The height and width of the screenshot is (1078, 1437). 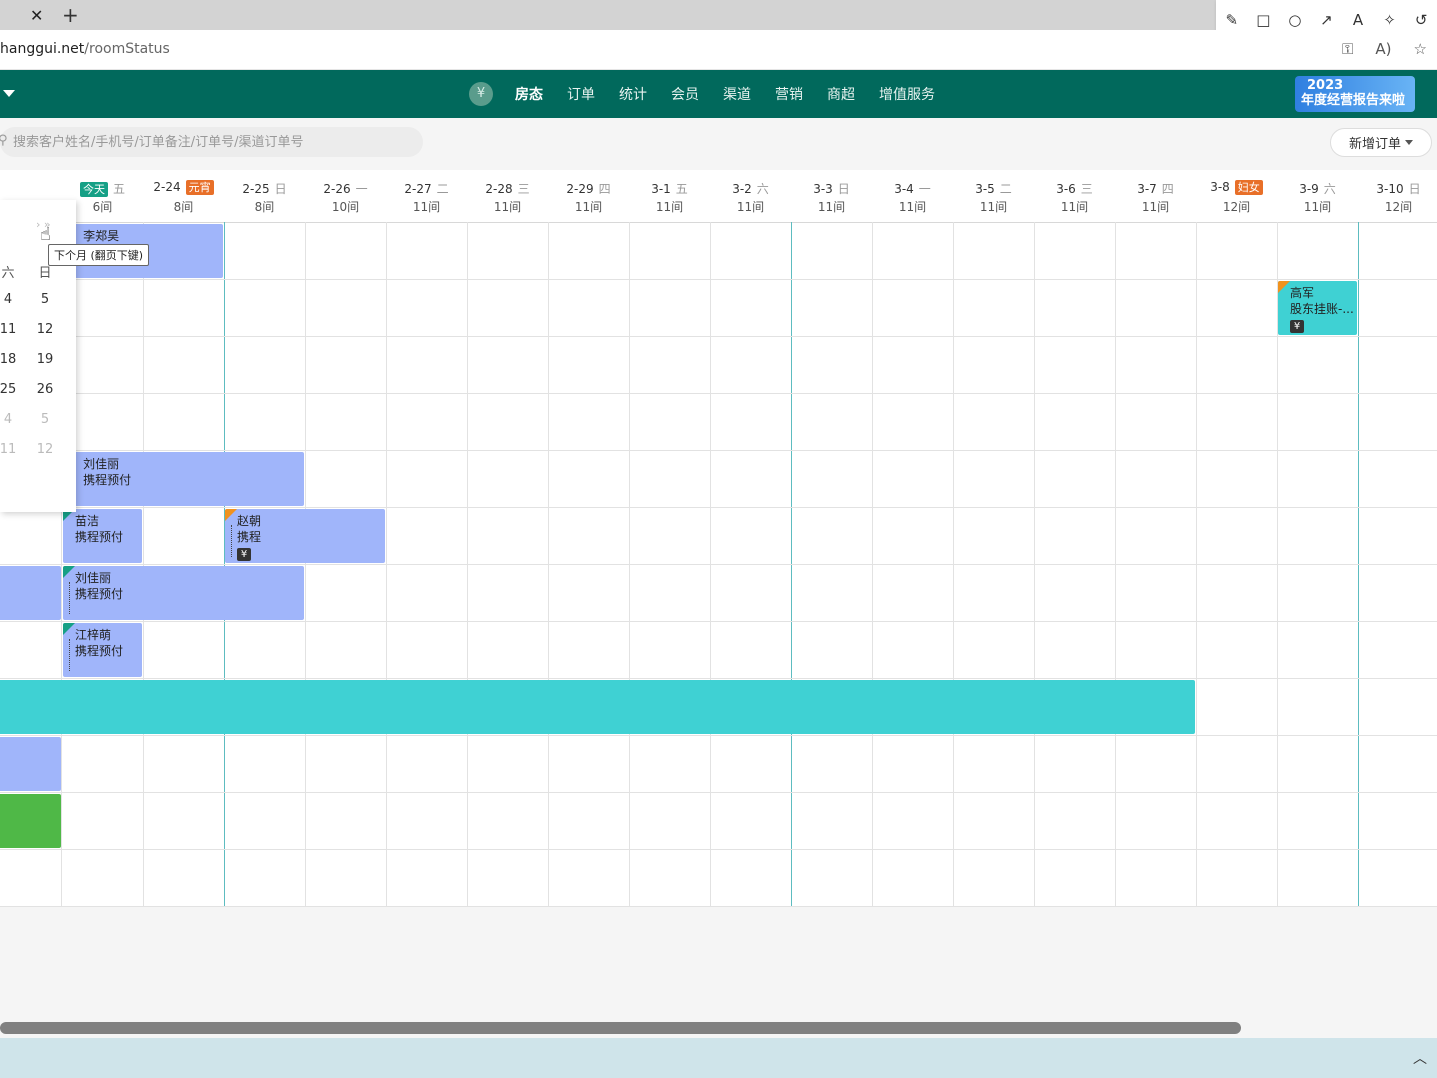 I want to click on new-order-label: 新增订单, so click(x=1374, y=144).